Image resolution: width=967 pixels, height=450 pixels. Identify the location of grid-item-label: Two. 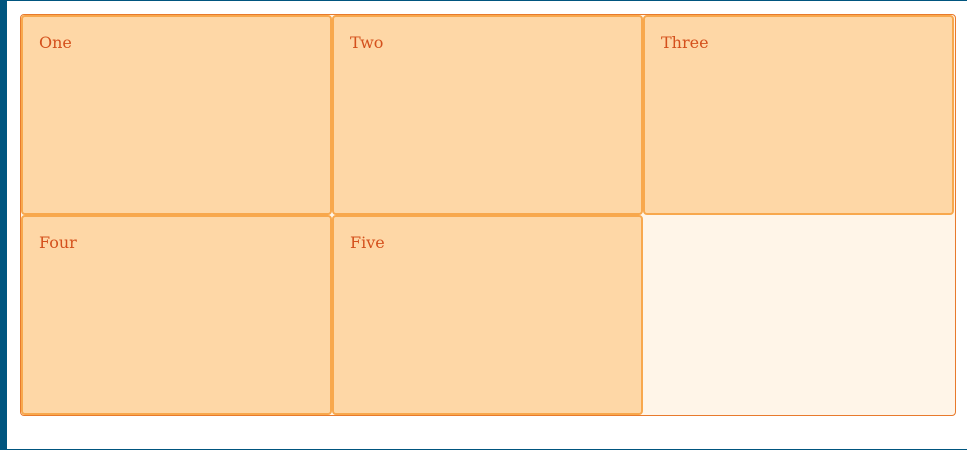
(367, 42).